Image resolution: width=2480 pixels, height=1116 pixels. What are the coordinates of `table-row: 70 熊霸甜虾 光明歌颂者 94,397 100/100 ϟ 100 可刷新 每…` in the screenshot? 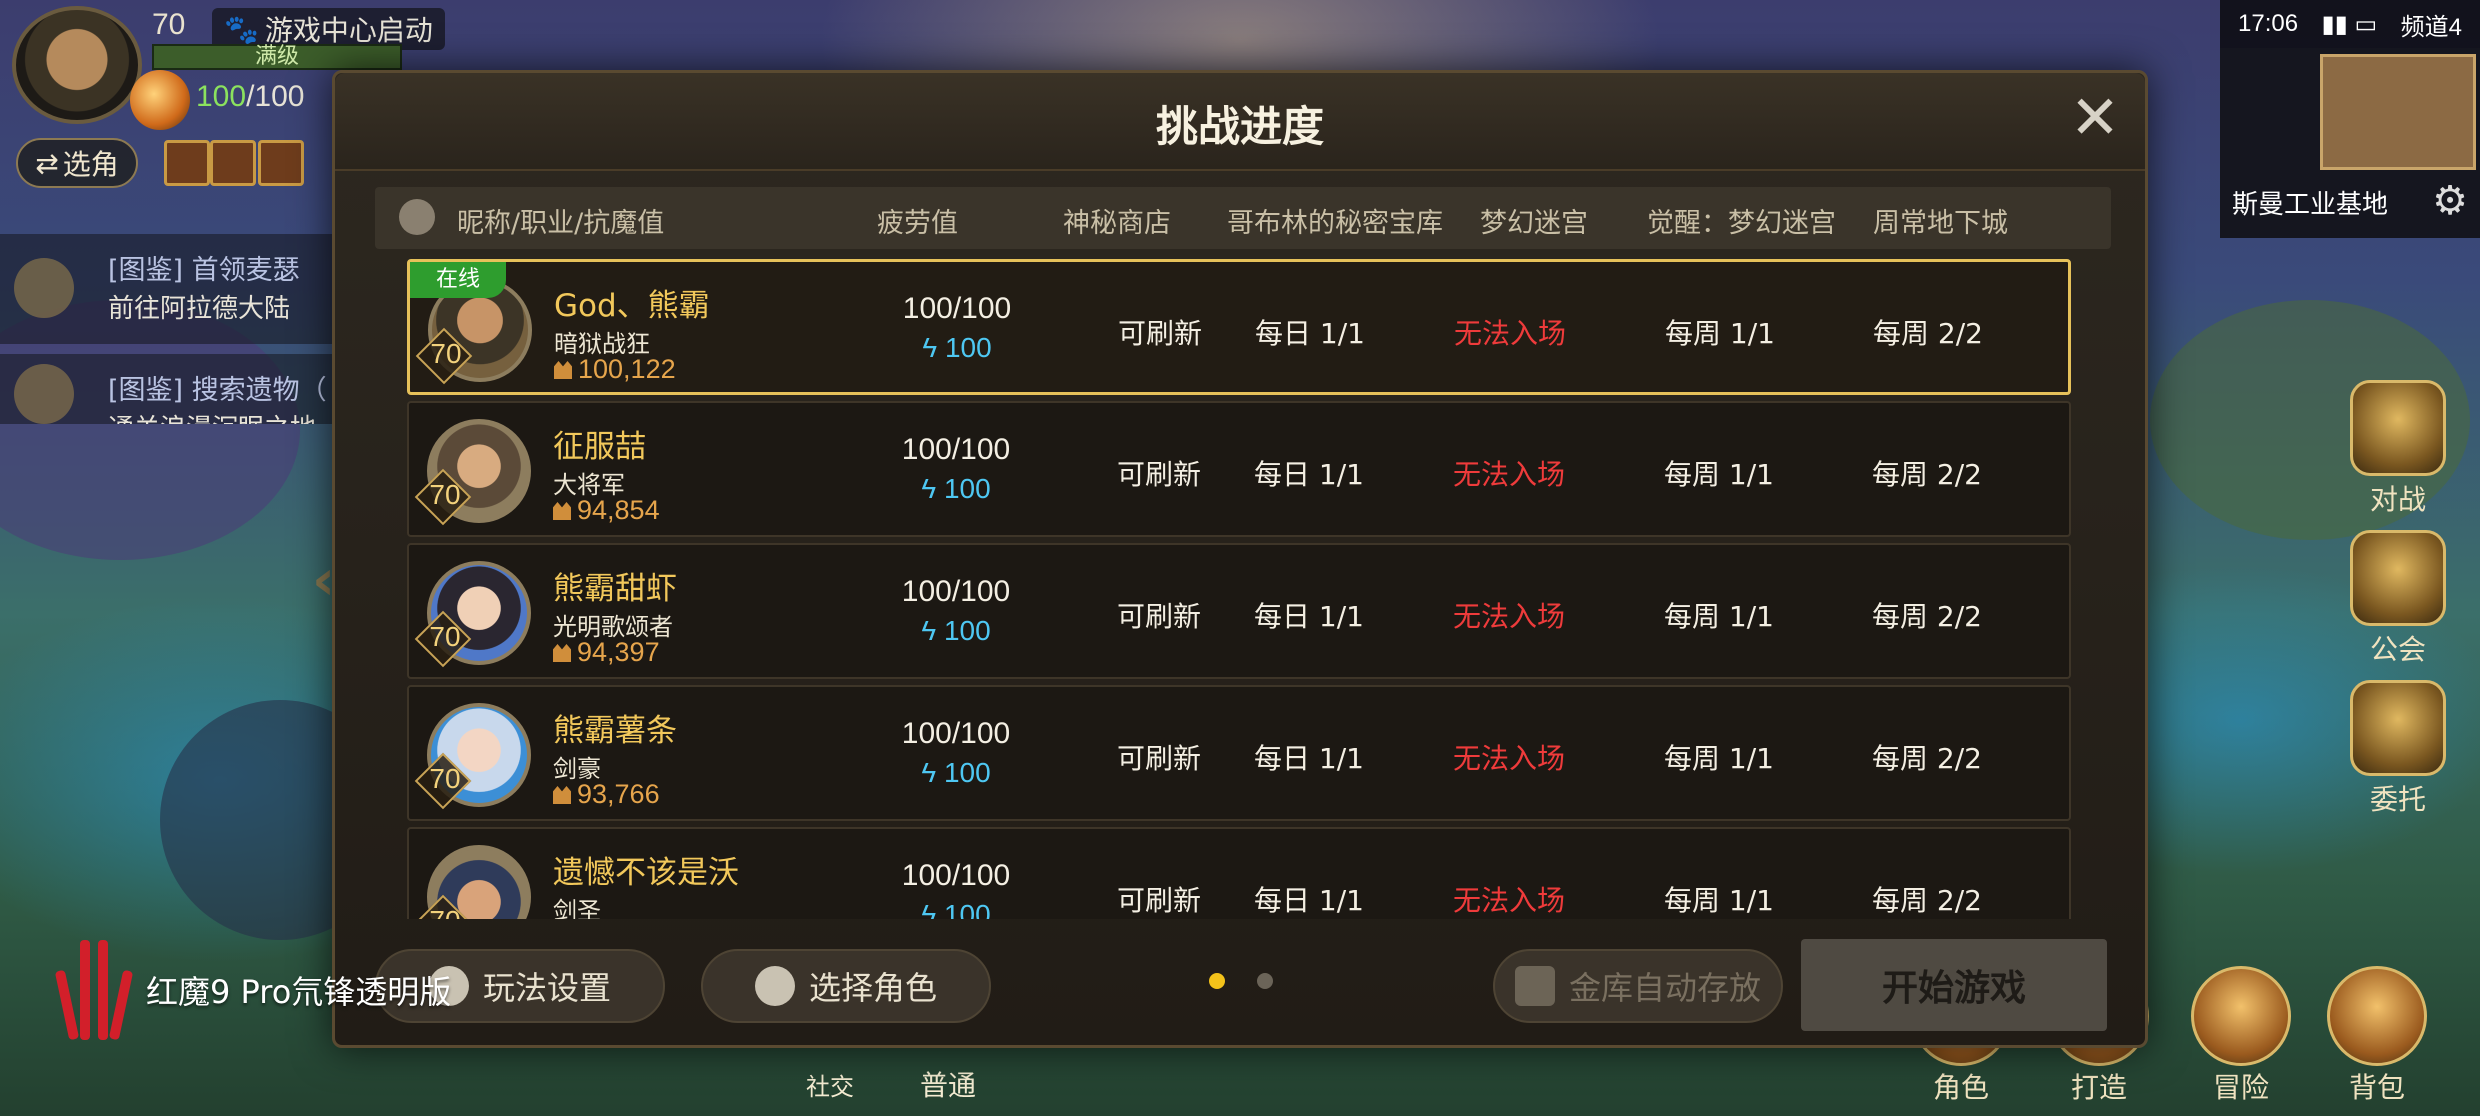 It's located at (1239, 611).